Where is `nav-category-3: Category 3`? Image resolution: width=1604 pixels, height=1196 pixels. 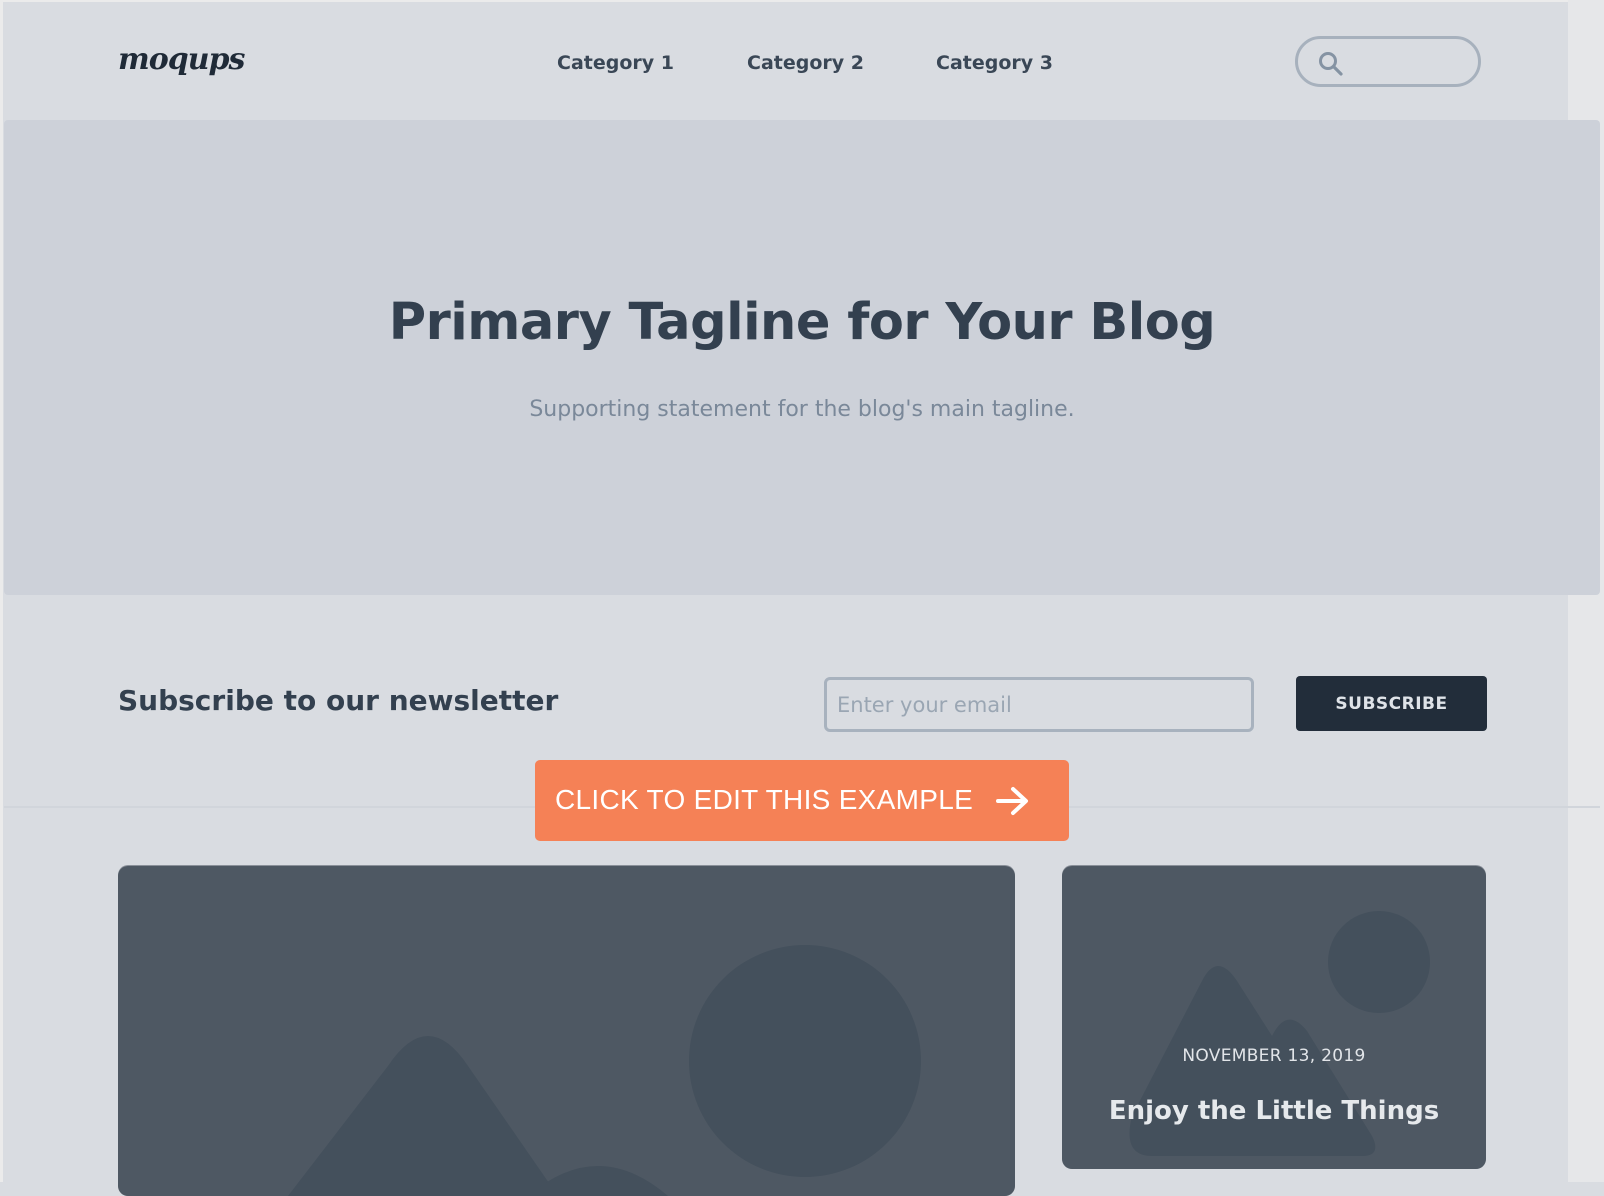 nav-category-3: Category 3 is located at coordinates (994, 63).